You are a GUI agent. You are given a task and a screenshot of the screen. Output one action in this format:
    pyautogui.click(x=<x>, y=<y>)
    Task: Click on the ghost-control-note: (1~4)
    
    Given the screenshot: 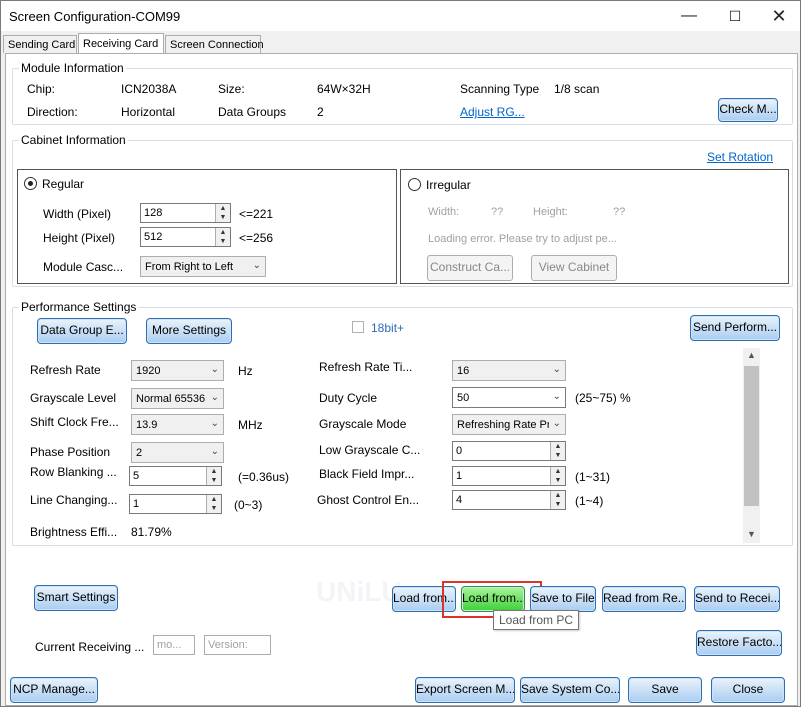 What is the action you would take?
    pyautogui.click(x=589, y=501)
    